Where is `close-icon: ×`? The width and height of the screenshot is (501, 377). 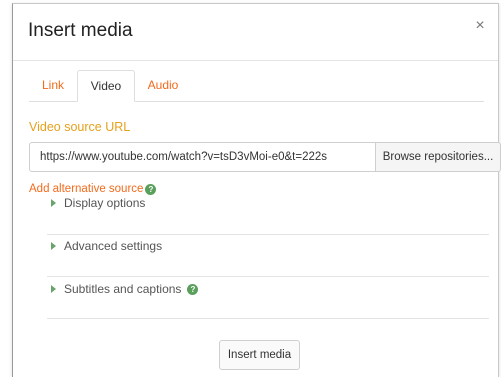
close-icon: × is located at coordinates (480, 26).